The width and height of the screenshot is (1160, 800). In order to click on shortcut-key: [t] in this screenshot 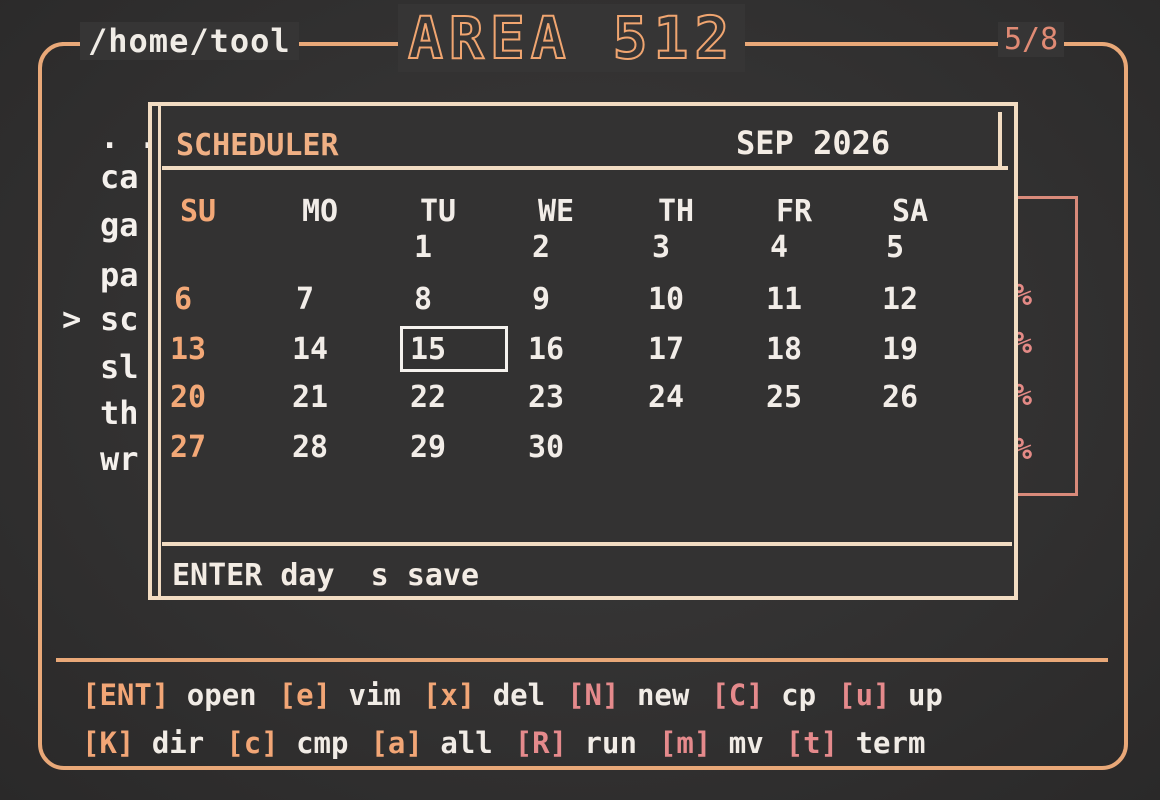, I will do `click(812, 743)`.